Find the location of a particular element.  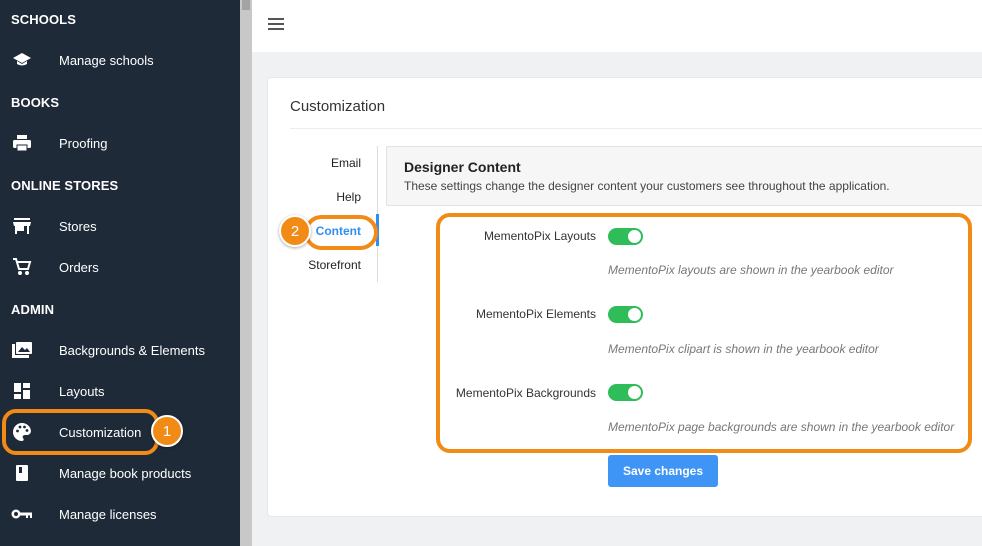

divider is located at coordinates (636, 128).